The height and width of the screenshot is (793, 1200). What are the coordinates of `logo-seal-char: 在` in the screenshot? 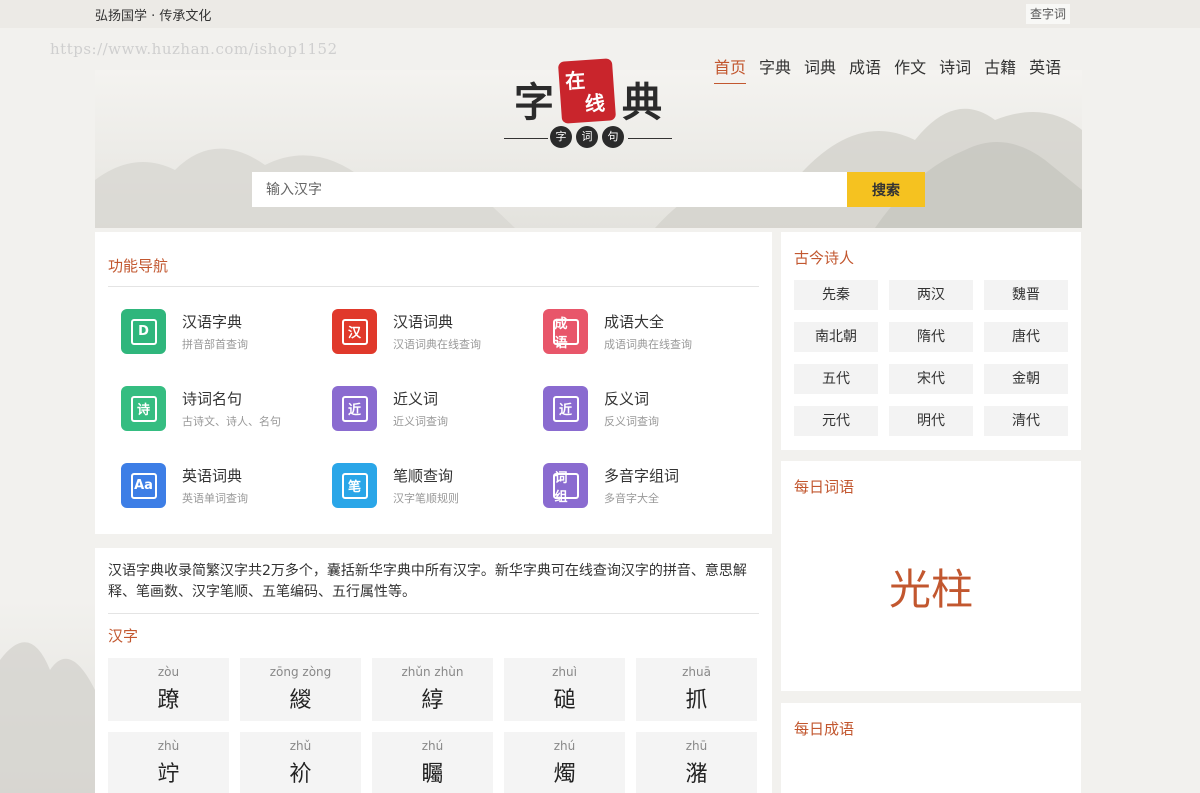 It's located at (575, 81).